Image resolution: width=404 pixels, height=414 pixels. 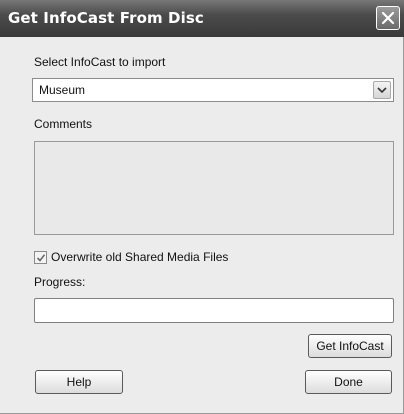 I want to click on infocast-select-value: Museum, so click(x=62, y=90).